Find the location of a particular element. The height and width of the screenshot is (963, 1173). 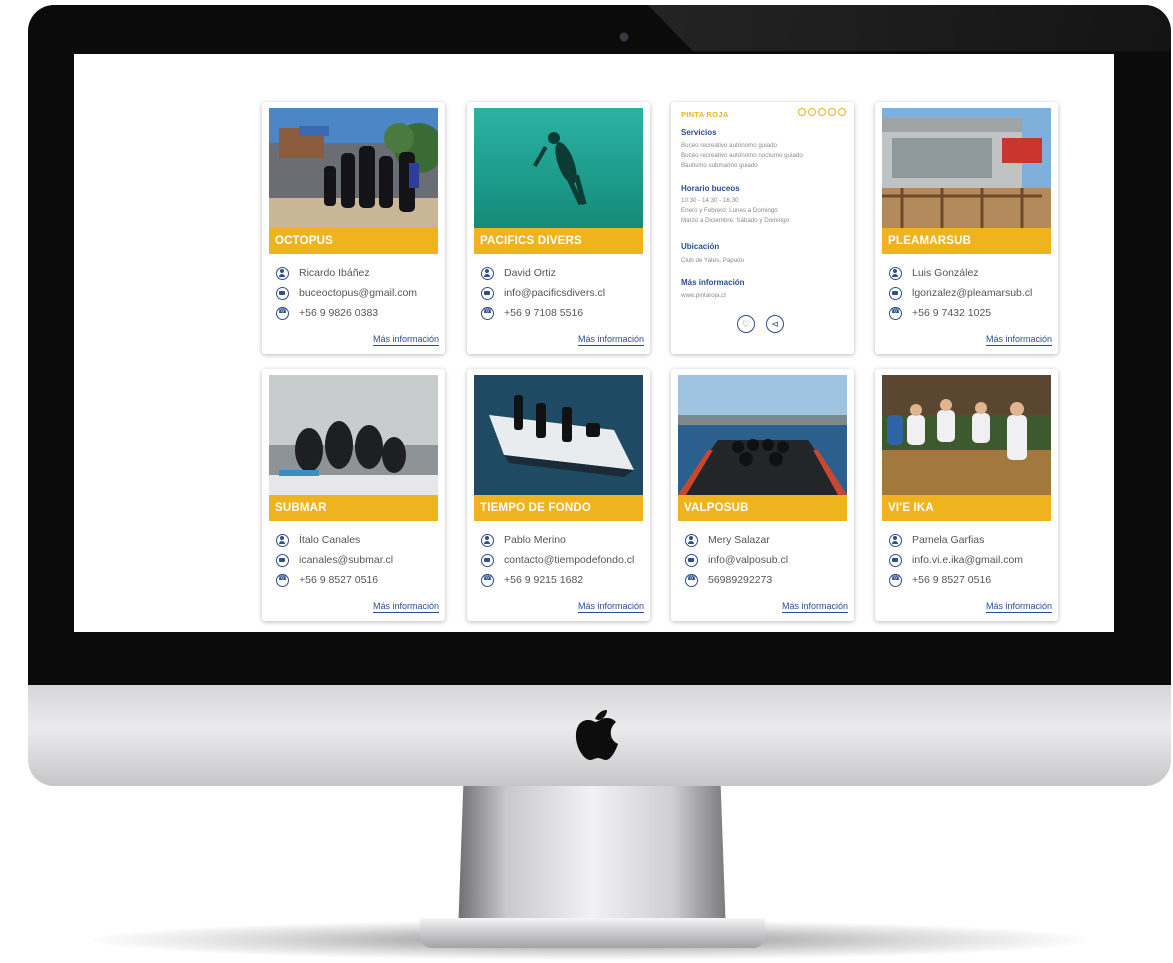

phone-row: +56 9 9215 1682 is located at coordinates (563, 580).